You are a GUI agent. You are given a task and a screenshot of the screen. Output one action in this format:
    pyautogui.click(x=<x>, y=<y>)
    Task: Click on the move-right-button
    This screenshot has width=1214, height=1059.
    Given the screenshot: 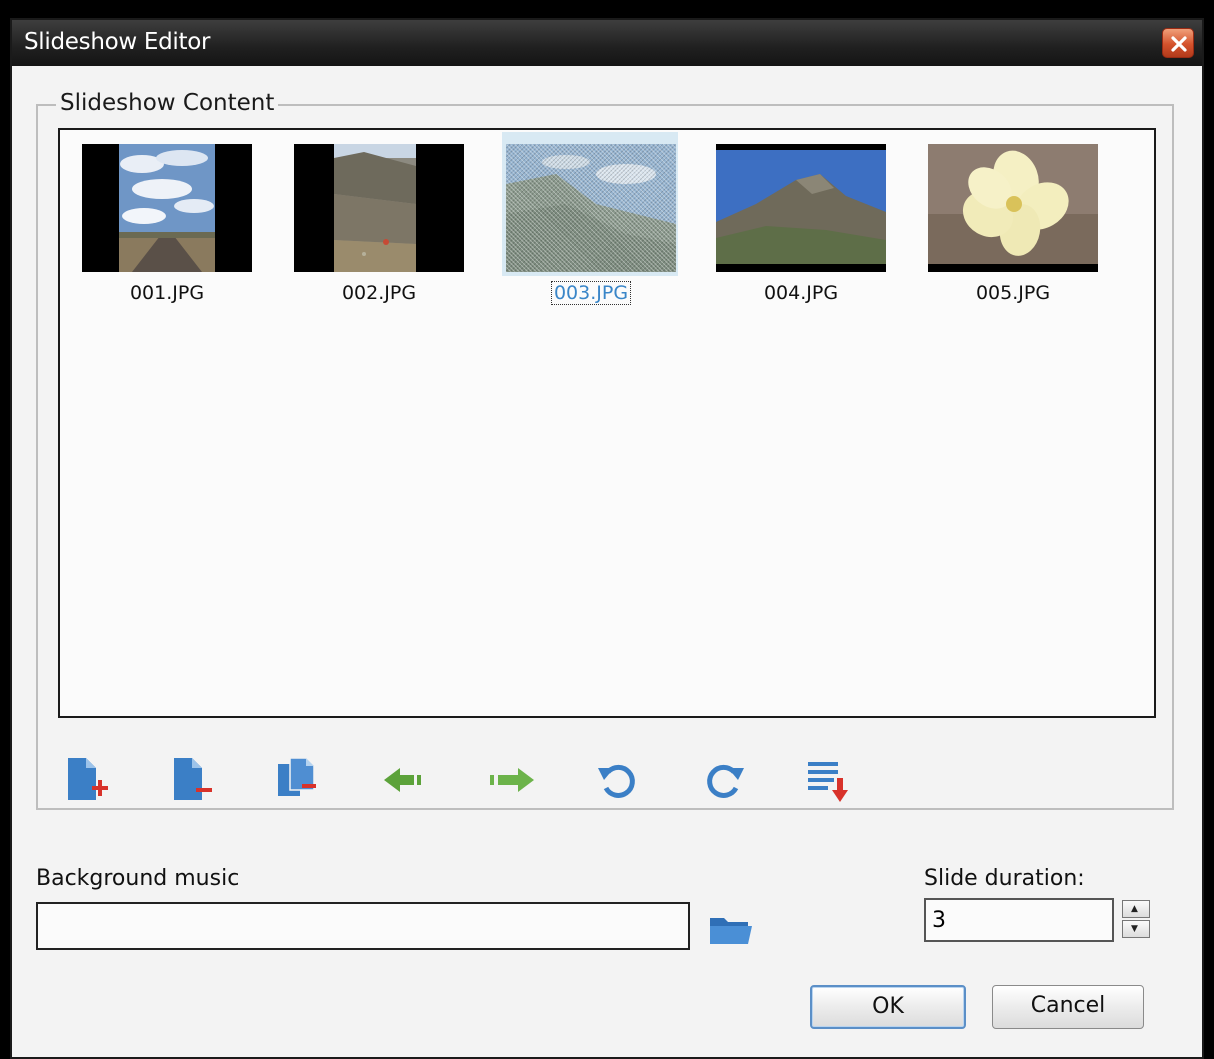 What is the action you would take?
    pyautogui.click(x=512, y=780)
    